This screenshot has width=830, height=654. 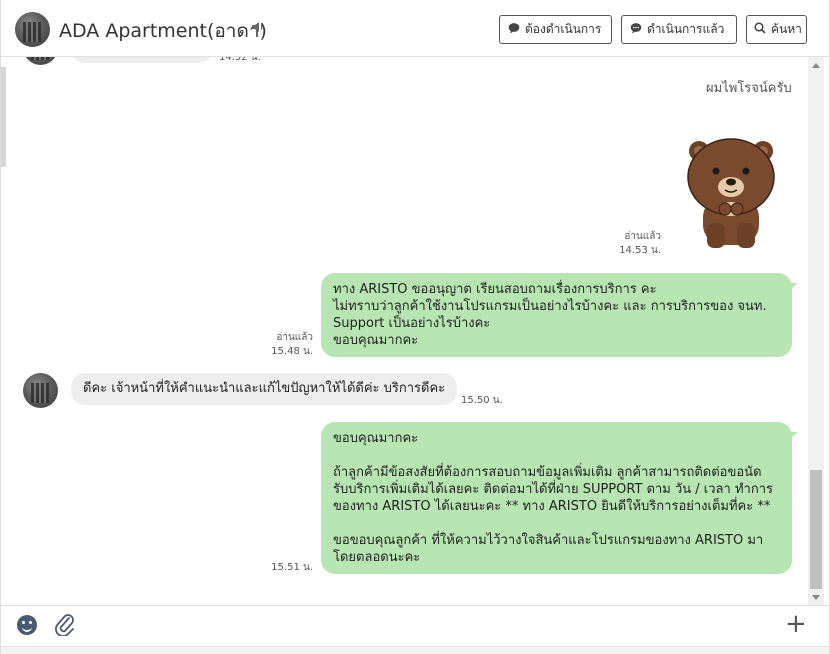 I want to click on search-icon, so click(x=760, y=29).